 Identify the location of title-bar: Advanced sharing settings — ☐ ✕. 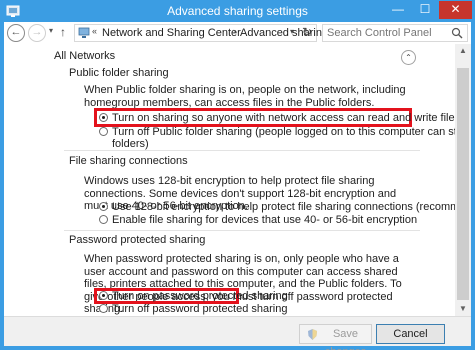
(237, 11).